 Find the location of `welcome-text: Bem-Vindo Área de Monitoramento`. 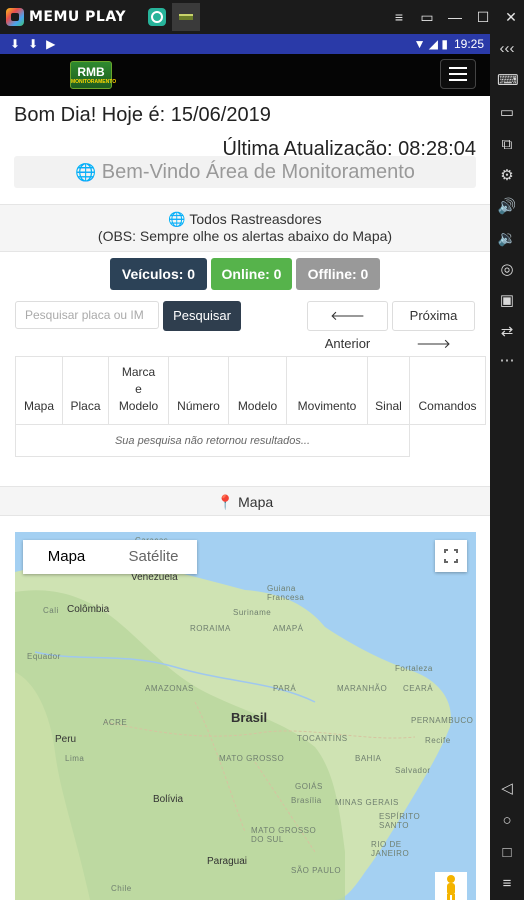

welcome-text: Bem-Vindo Área de Monitoramento is located at coordinates (258, 172).